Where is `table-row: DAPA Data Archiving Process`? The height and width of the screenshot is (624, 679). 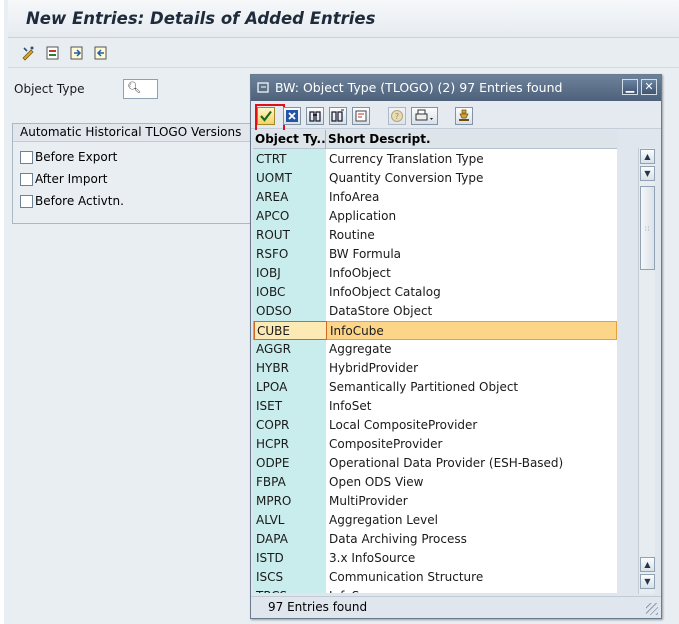 table-row: DAPA Data Archiving Process is located at coordinates (435, 539).